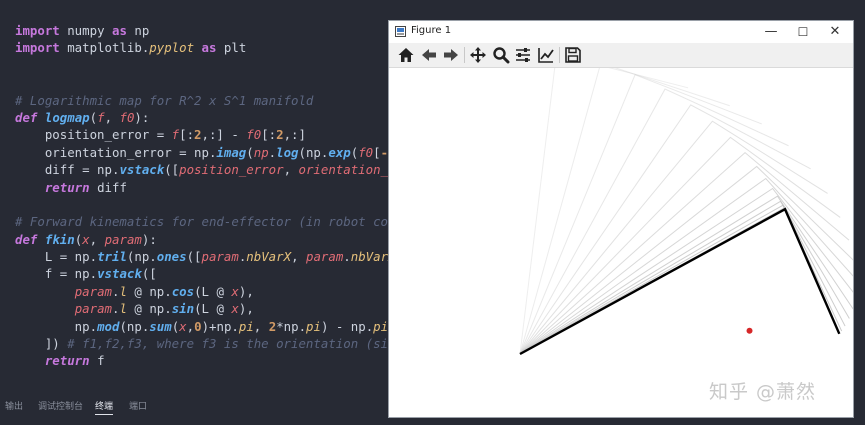 The image size is (865, 425). I want to click on code-token: import, so click(37, 30).